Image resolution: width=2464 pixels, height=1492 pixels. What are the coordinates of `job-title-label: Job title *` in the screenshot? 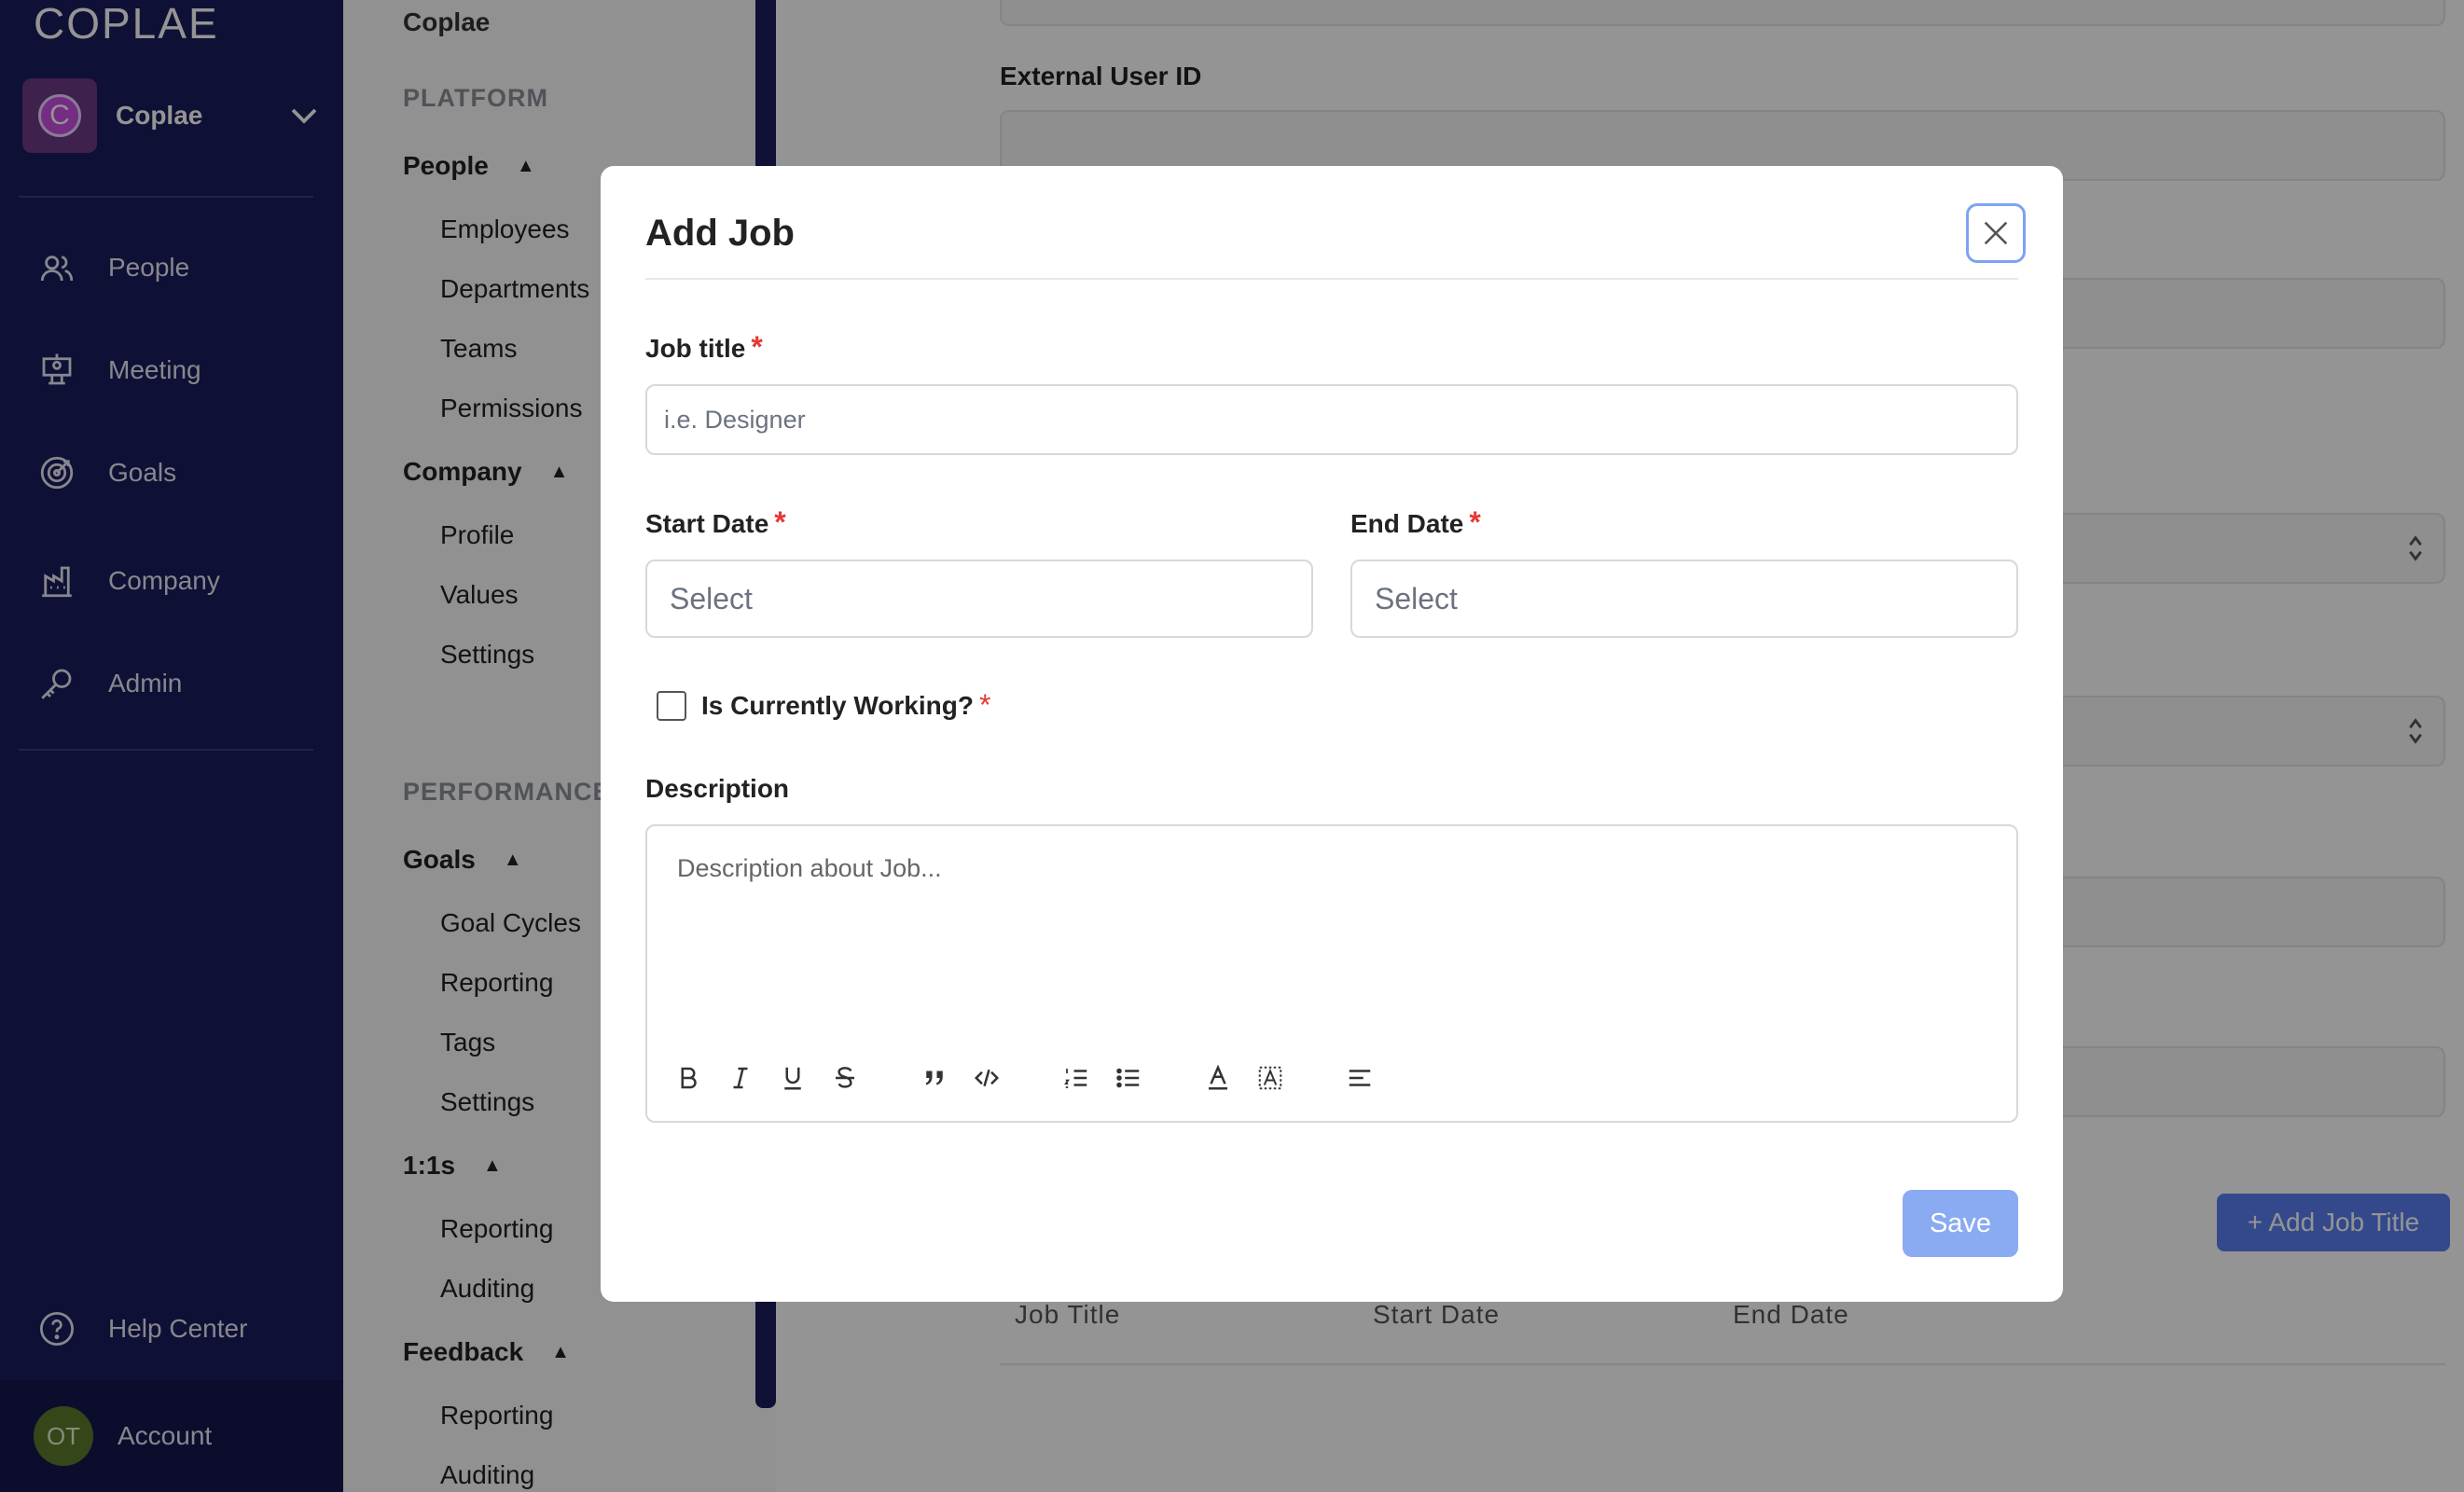 It's located at (704, 347).